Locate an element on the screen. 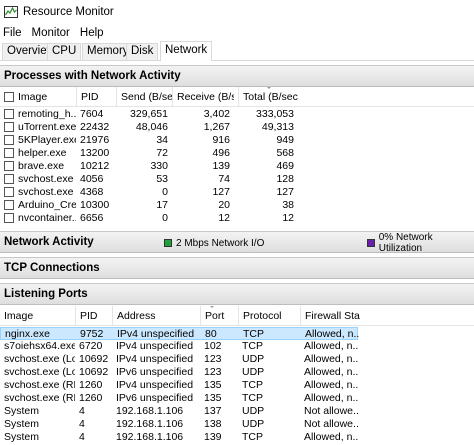 This screenshot has width=474, height=445. table-row: uTorrent.exe 22432 48,046 1,267 49,313 is located at coordinates (237, 127).